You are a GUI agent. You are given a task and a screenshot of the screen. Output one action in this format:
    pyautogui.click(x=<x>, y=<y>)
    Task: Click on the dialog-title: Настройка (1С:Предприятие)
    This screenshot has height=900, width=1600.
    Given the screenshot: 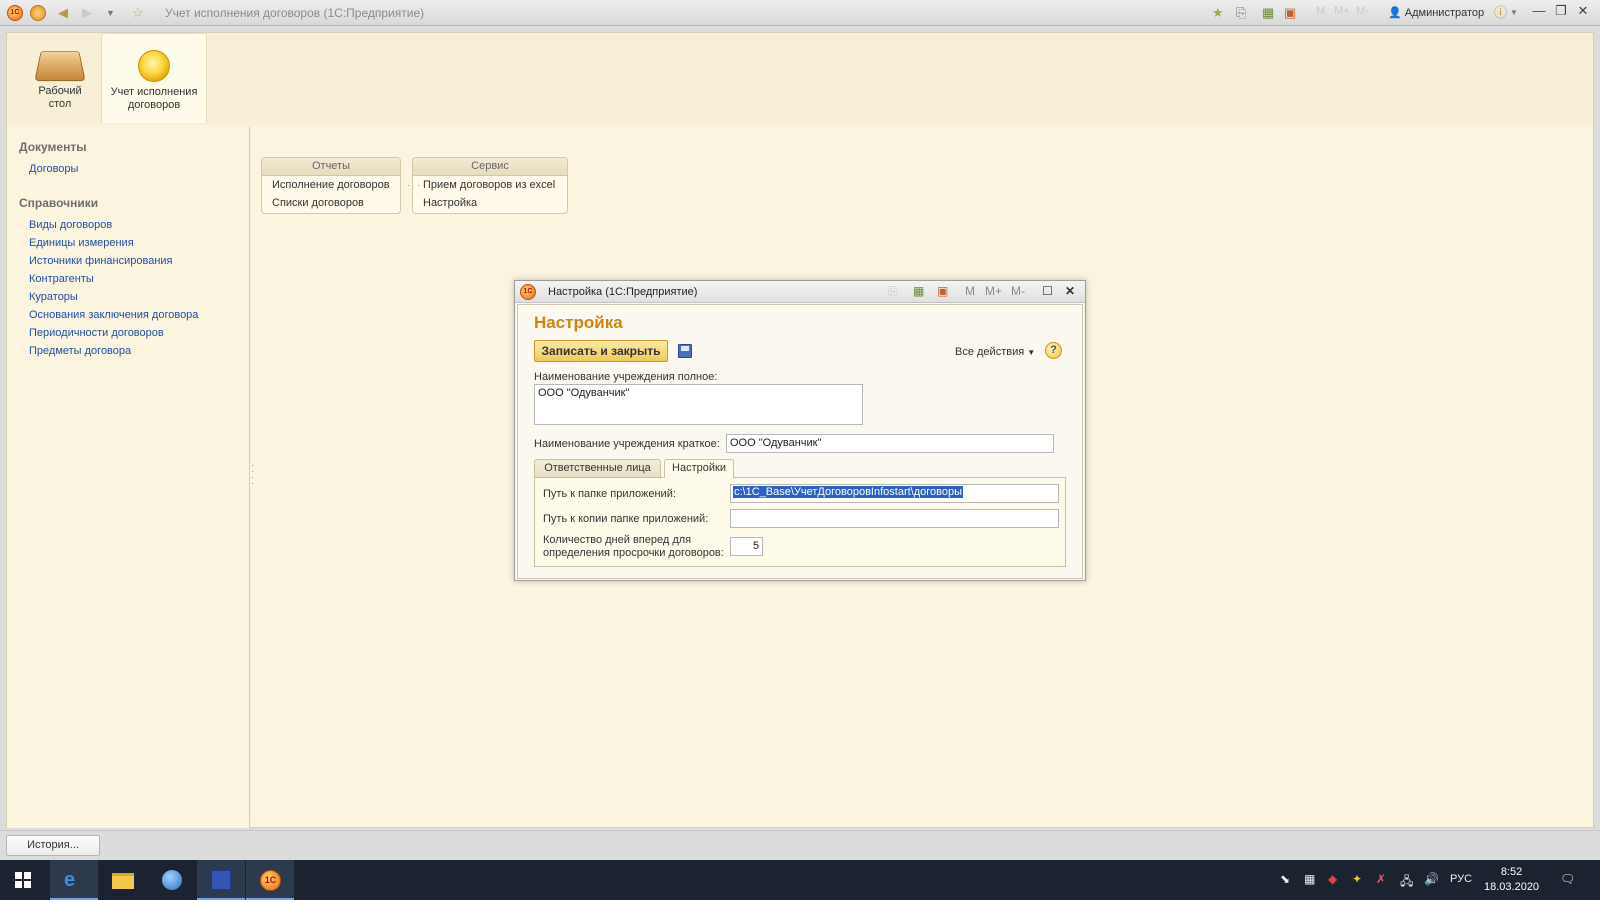 What is the action you would take?
    pyautogui.click(x=623, y=292)
    